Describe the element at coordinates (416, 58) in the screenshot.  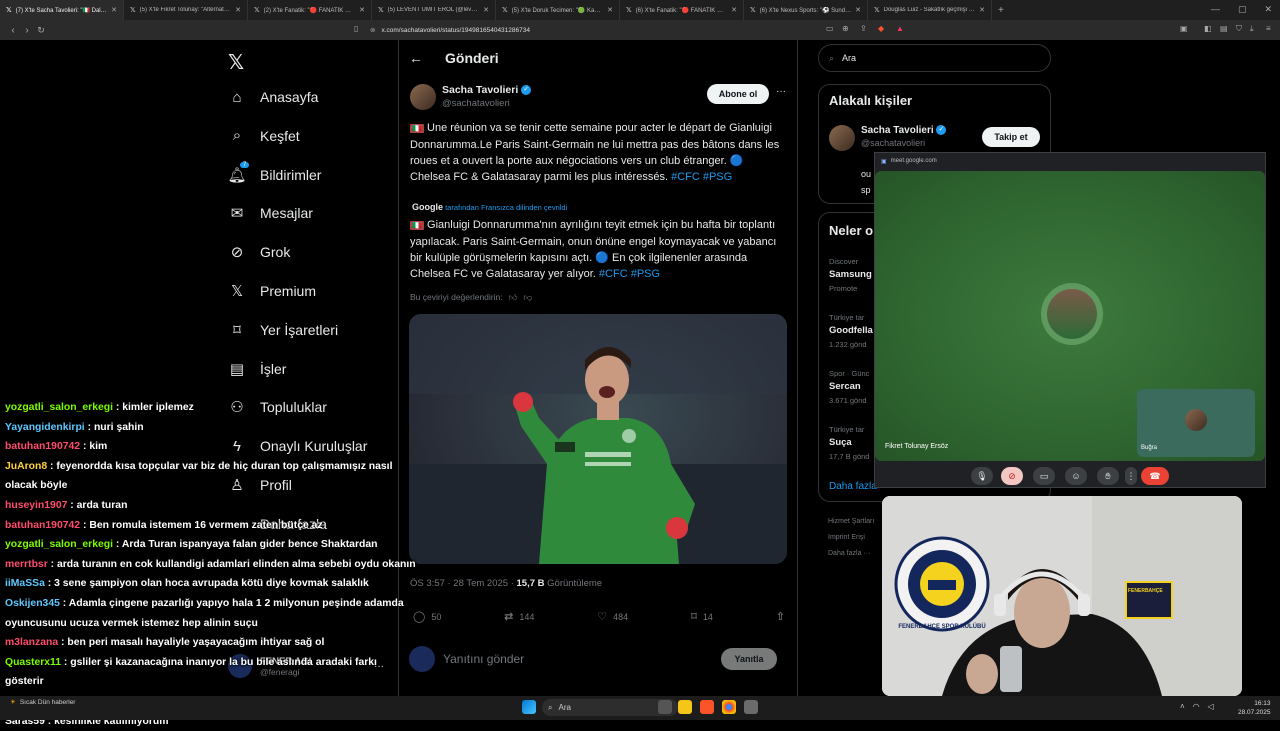
I see `back-arrow-icon: ←` at that location.